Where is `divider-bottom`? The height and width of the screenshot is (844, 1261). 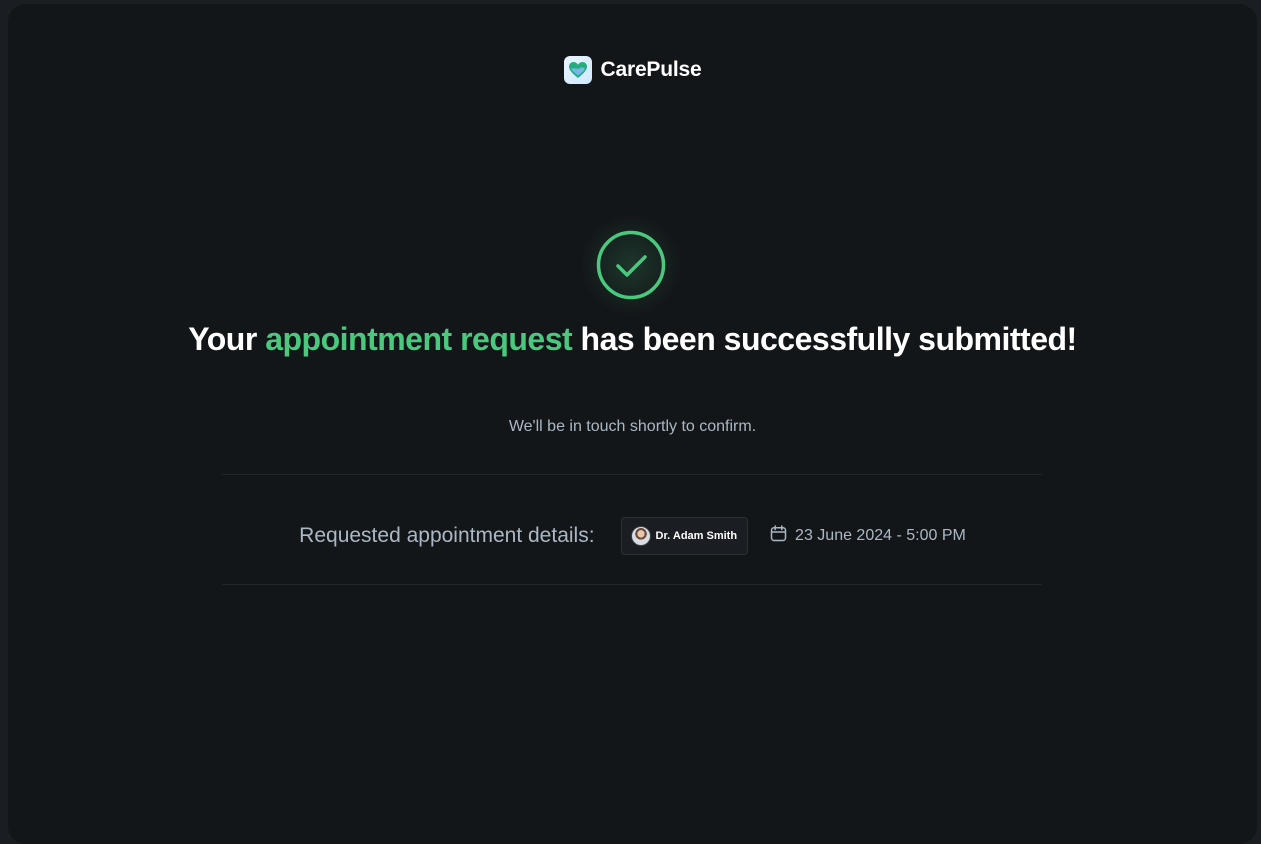
divider-bottom is located at coordinates (632, 584).